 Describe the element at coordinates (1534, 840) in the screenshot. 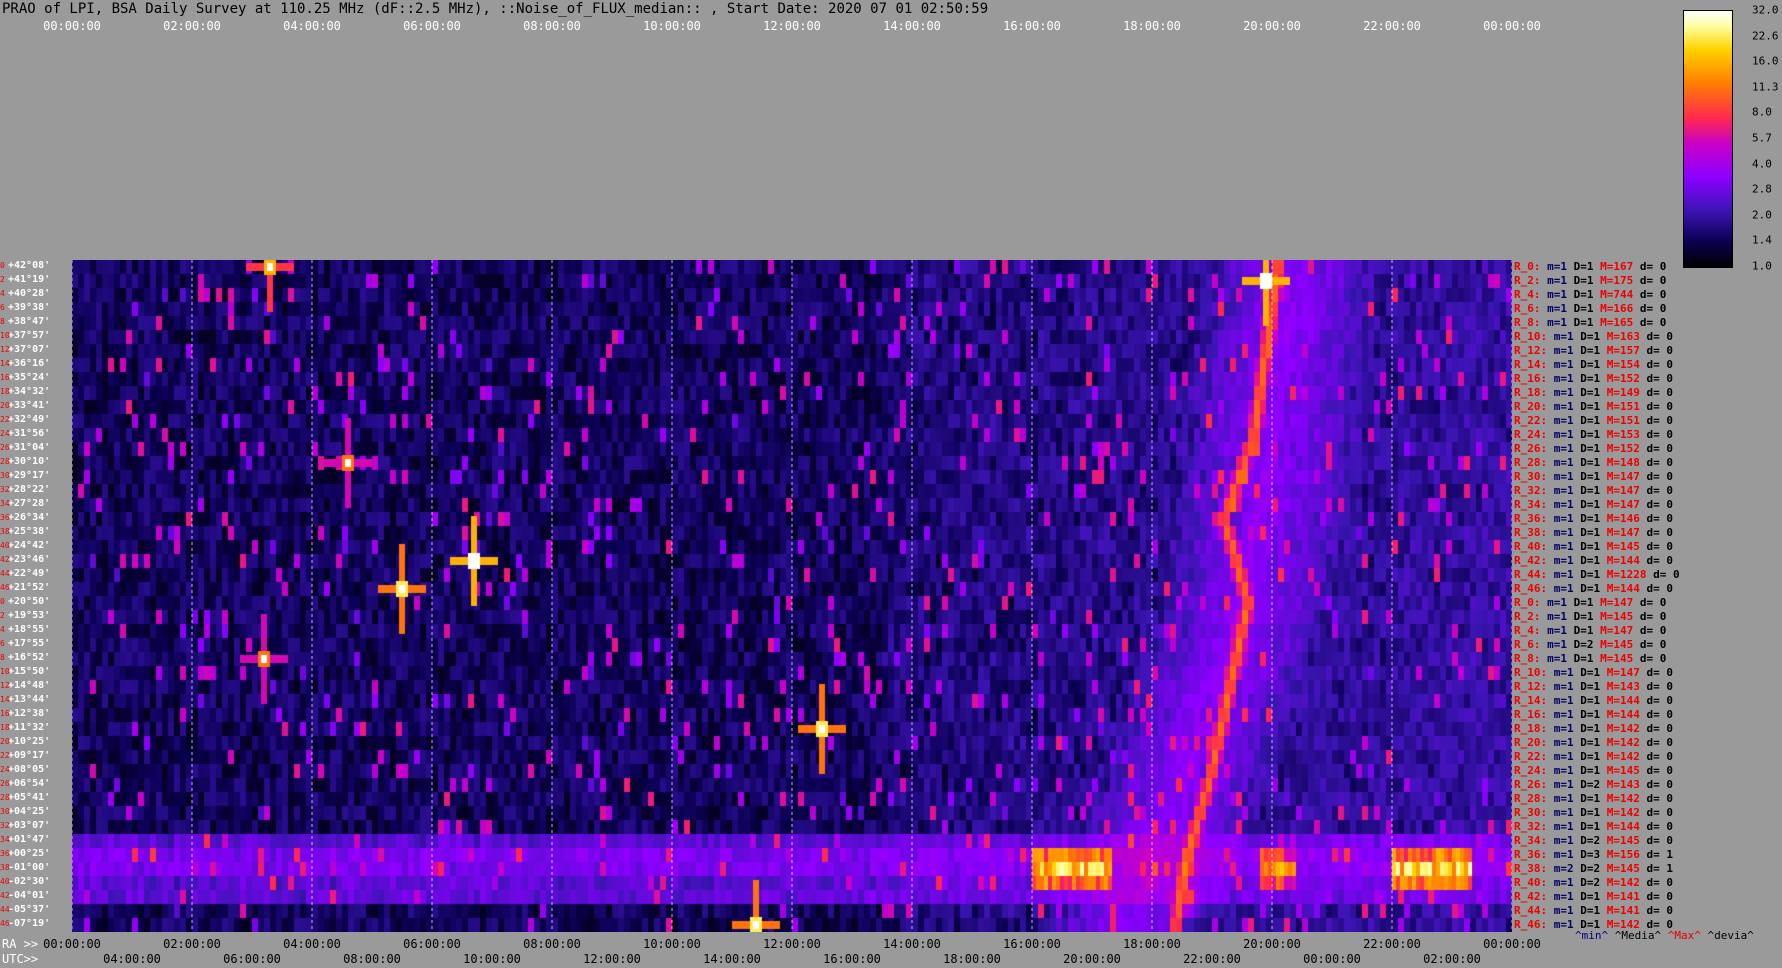

I see `row-stat-name: R_34:` at that location.